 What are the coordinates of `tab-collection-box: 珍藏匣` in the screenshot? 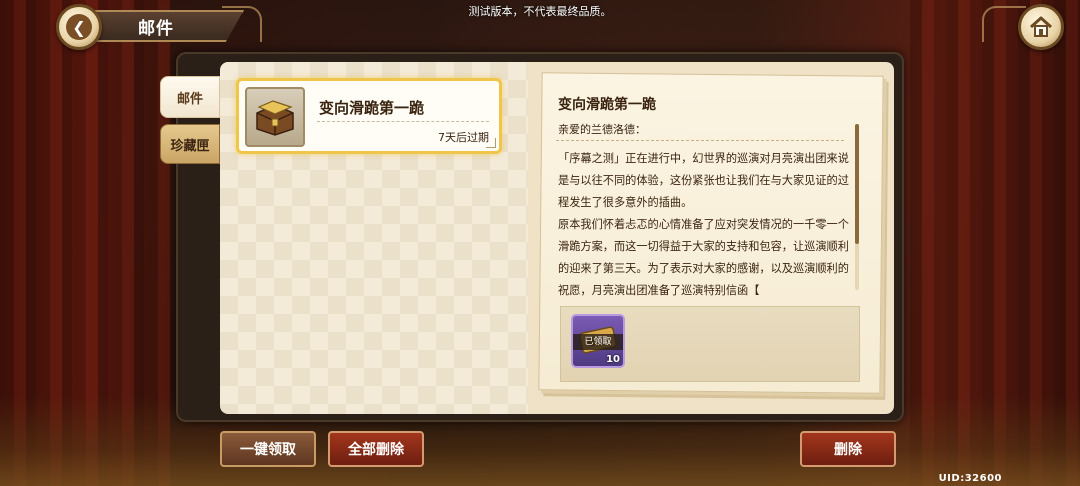 It's located at (190, 144).